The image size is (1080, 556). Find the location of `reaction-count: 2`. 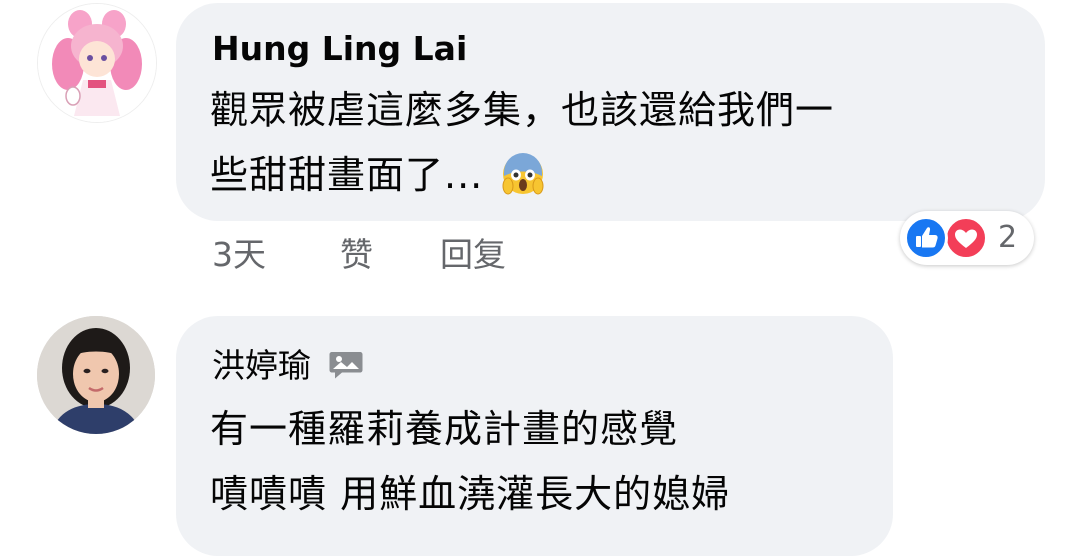

reaction-count: 2 is located at coordinates (1008, 237).